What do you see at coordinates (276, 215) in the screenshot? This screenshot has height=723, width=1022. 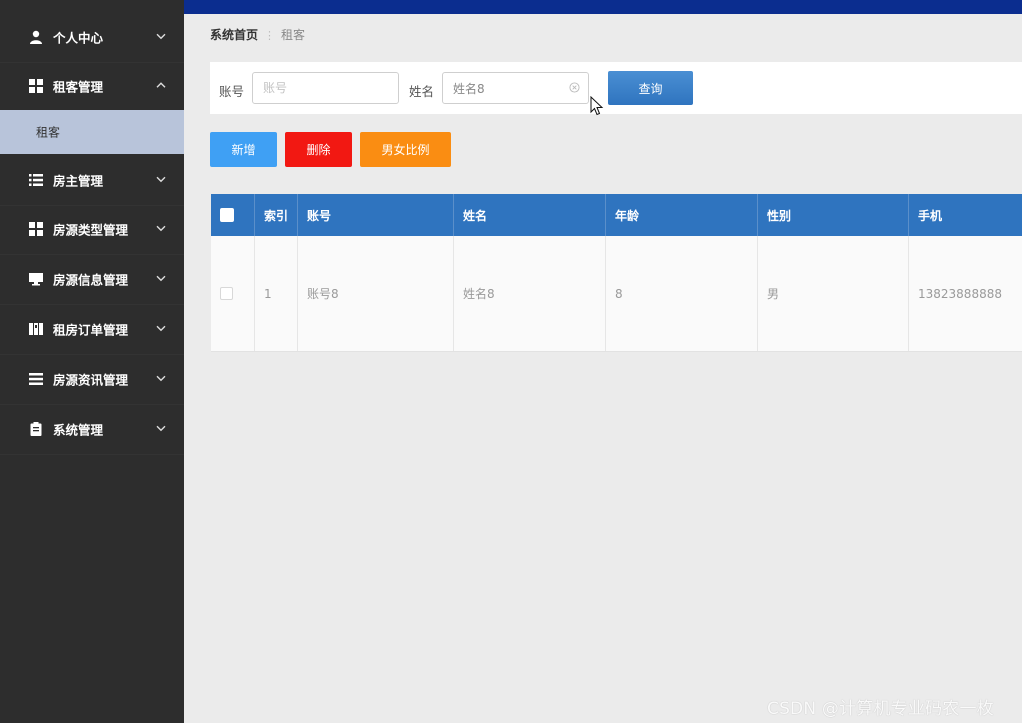 I see `column-header-index: 索引` at bounding box center [276, 215].